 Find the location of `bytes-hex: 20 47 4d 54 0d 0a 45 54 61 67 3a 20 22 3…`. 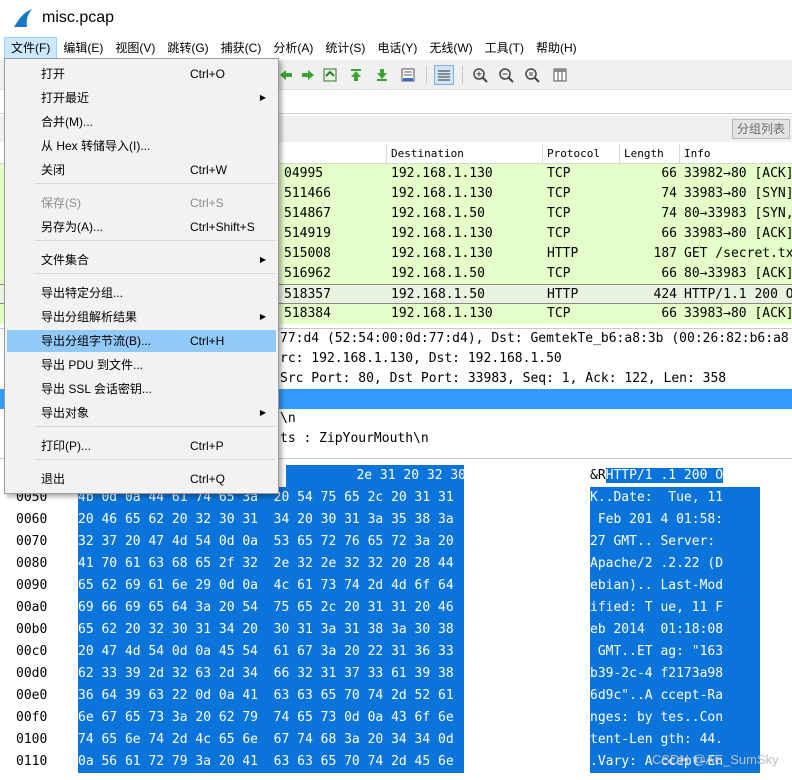

bytes-hex: 20 47 4d 54 0d 0a 45 54 61 67 3a 20 22 3… is located at coordinates (271, 652).